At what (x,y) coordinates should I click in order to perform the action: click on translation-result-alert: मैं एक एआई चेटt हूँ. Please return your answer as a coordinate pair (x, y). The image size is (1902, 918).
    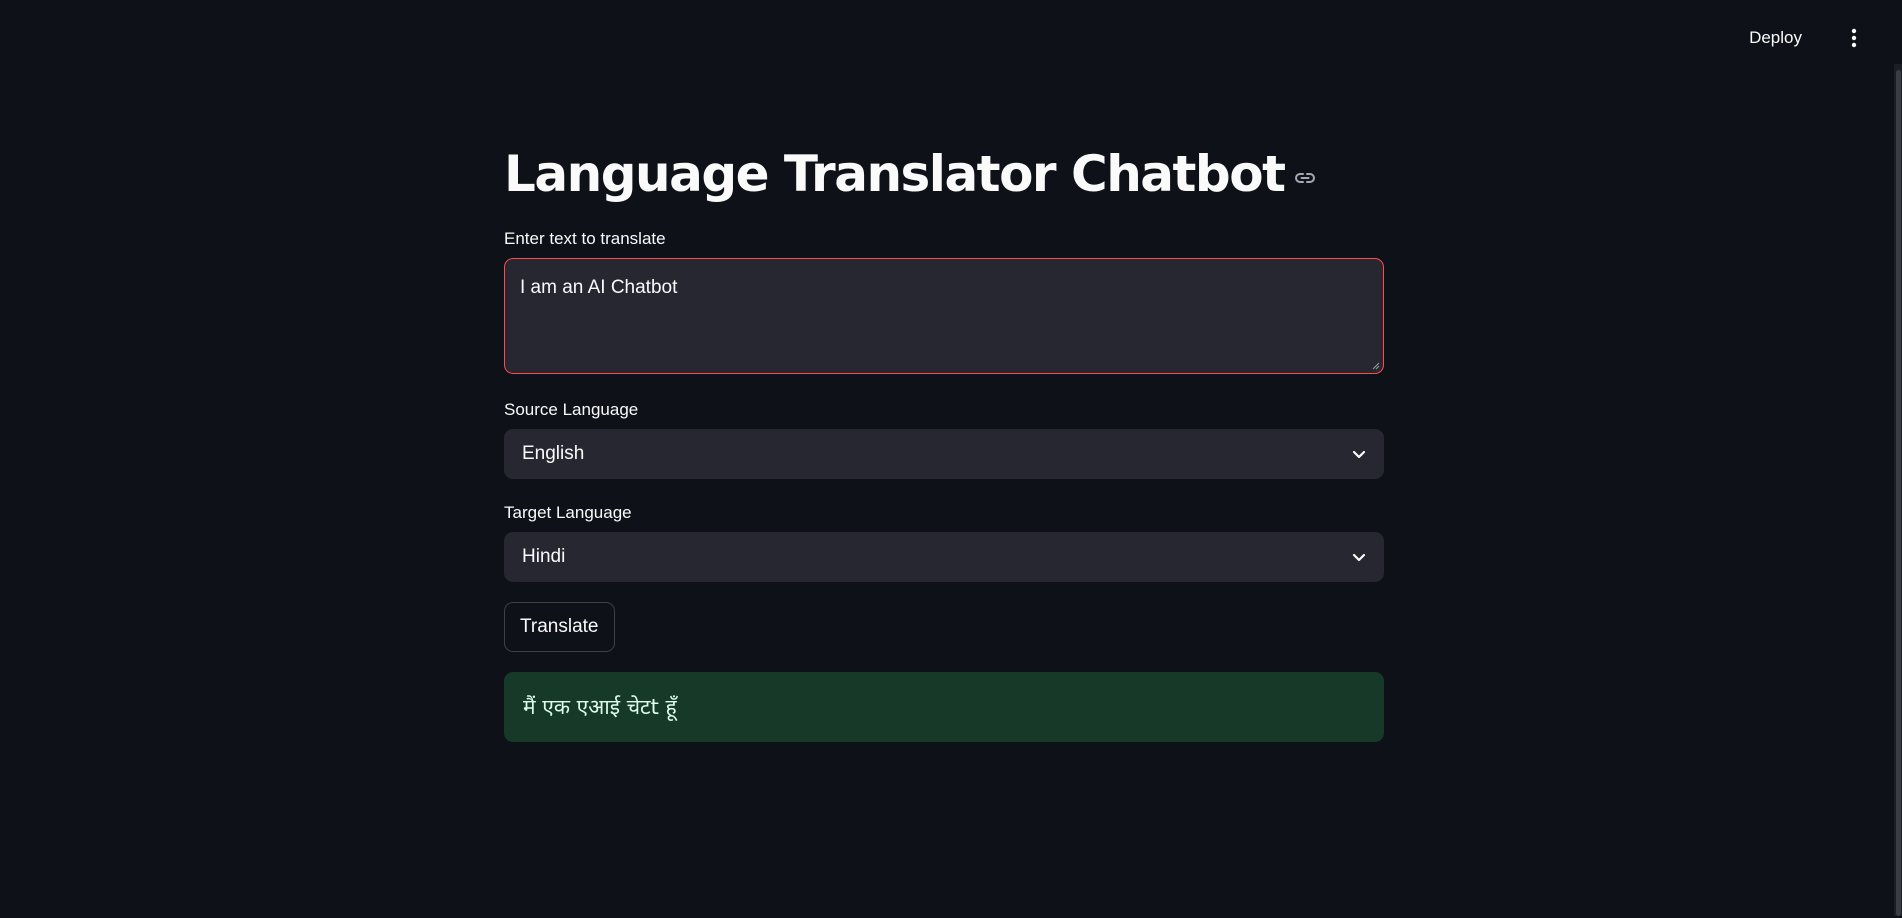
    Looking at the image, I should click on (944, 707).